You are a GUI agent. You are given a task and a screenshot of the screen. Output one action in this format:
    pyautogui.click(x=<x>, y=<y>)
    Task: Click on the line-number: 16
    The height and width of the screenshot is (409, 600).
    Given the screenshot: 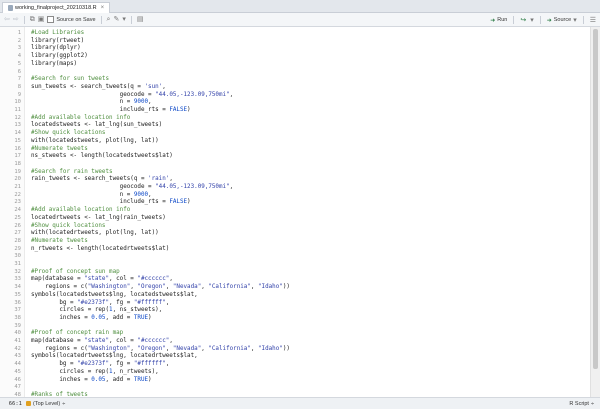 What is the action you would take?
    pyautogui.click(x=17, y=148)
    